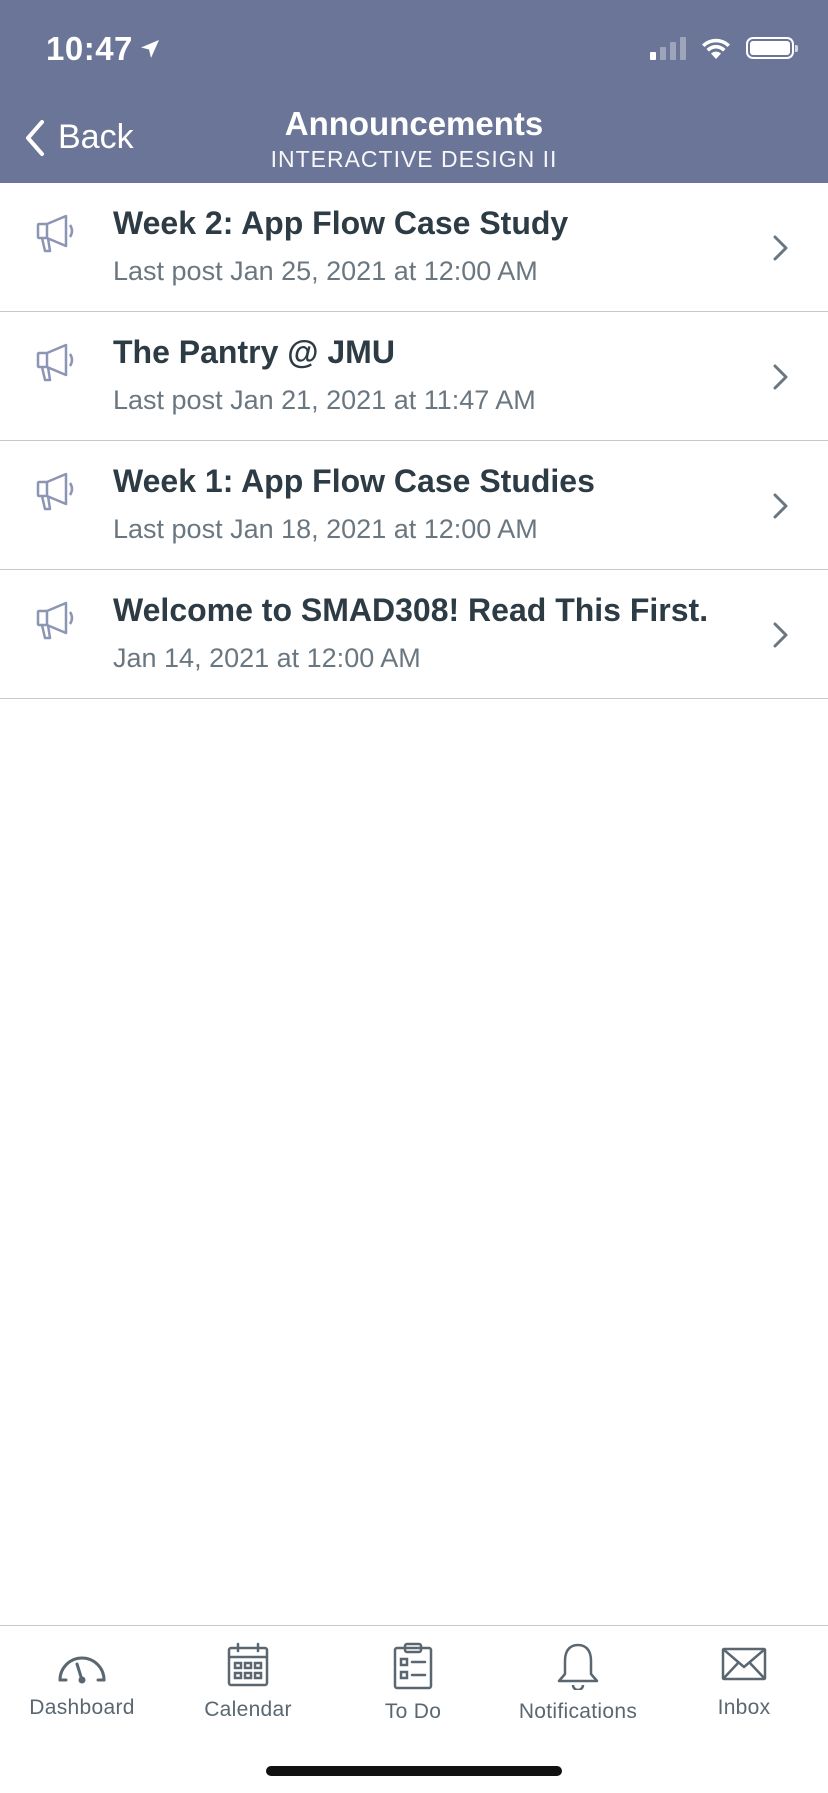  What do you see at coordinates (82, 1707) in the screenshot?
I see `tab-label: Dashboard` at bounding box center [82, 1707].